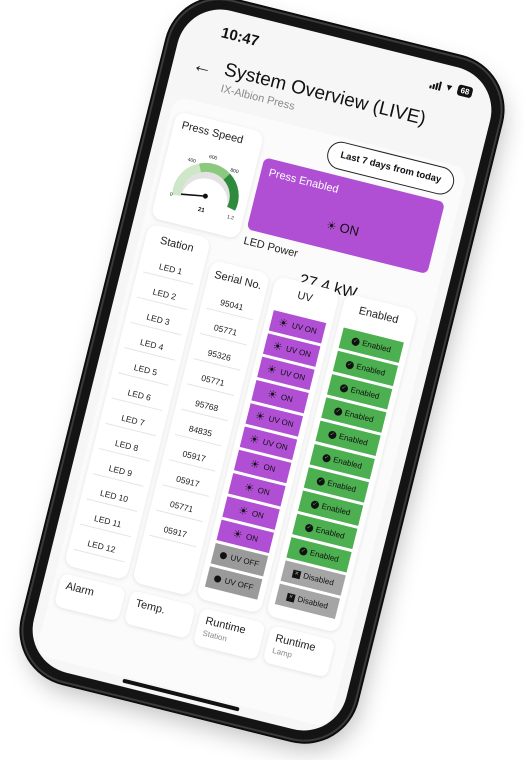 The height and width of the screenshot is (760, 524). I want to click on station-cell: LED 7, so click(133, 421).